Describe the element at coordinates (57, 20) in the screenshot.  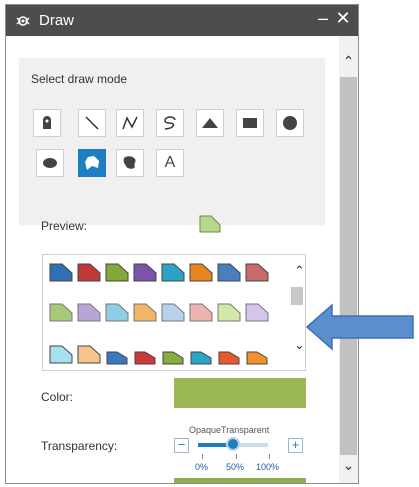
I see `window-title: Draw` at that location.